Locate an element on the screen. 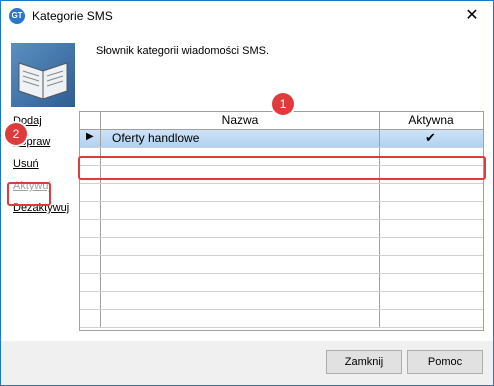  book-icon is located at coordinates (43, 75).